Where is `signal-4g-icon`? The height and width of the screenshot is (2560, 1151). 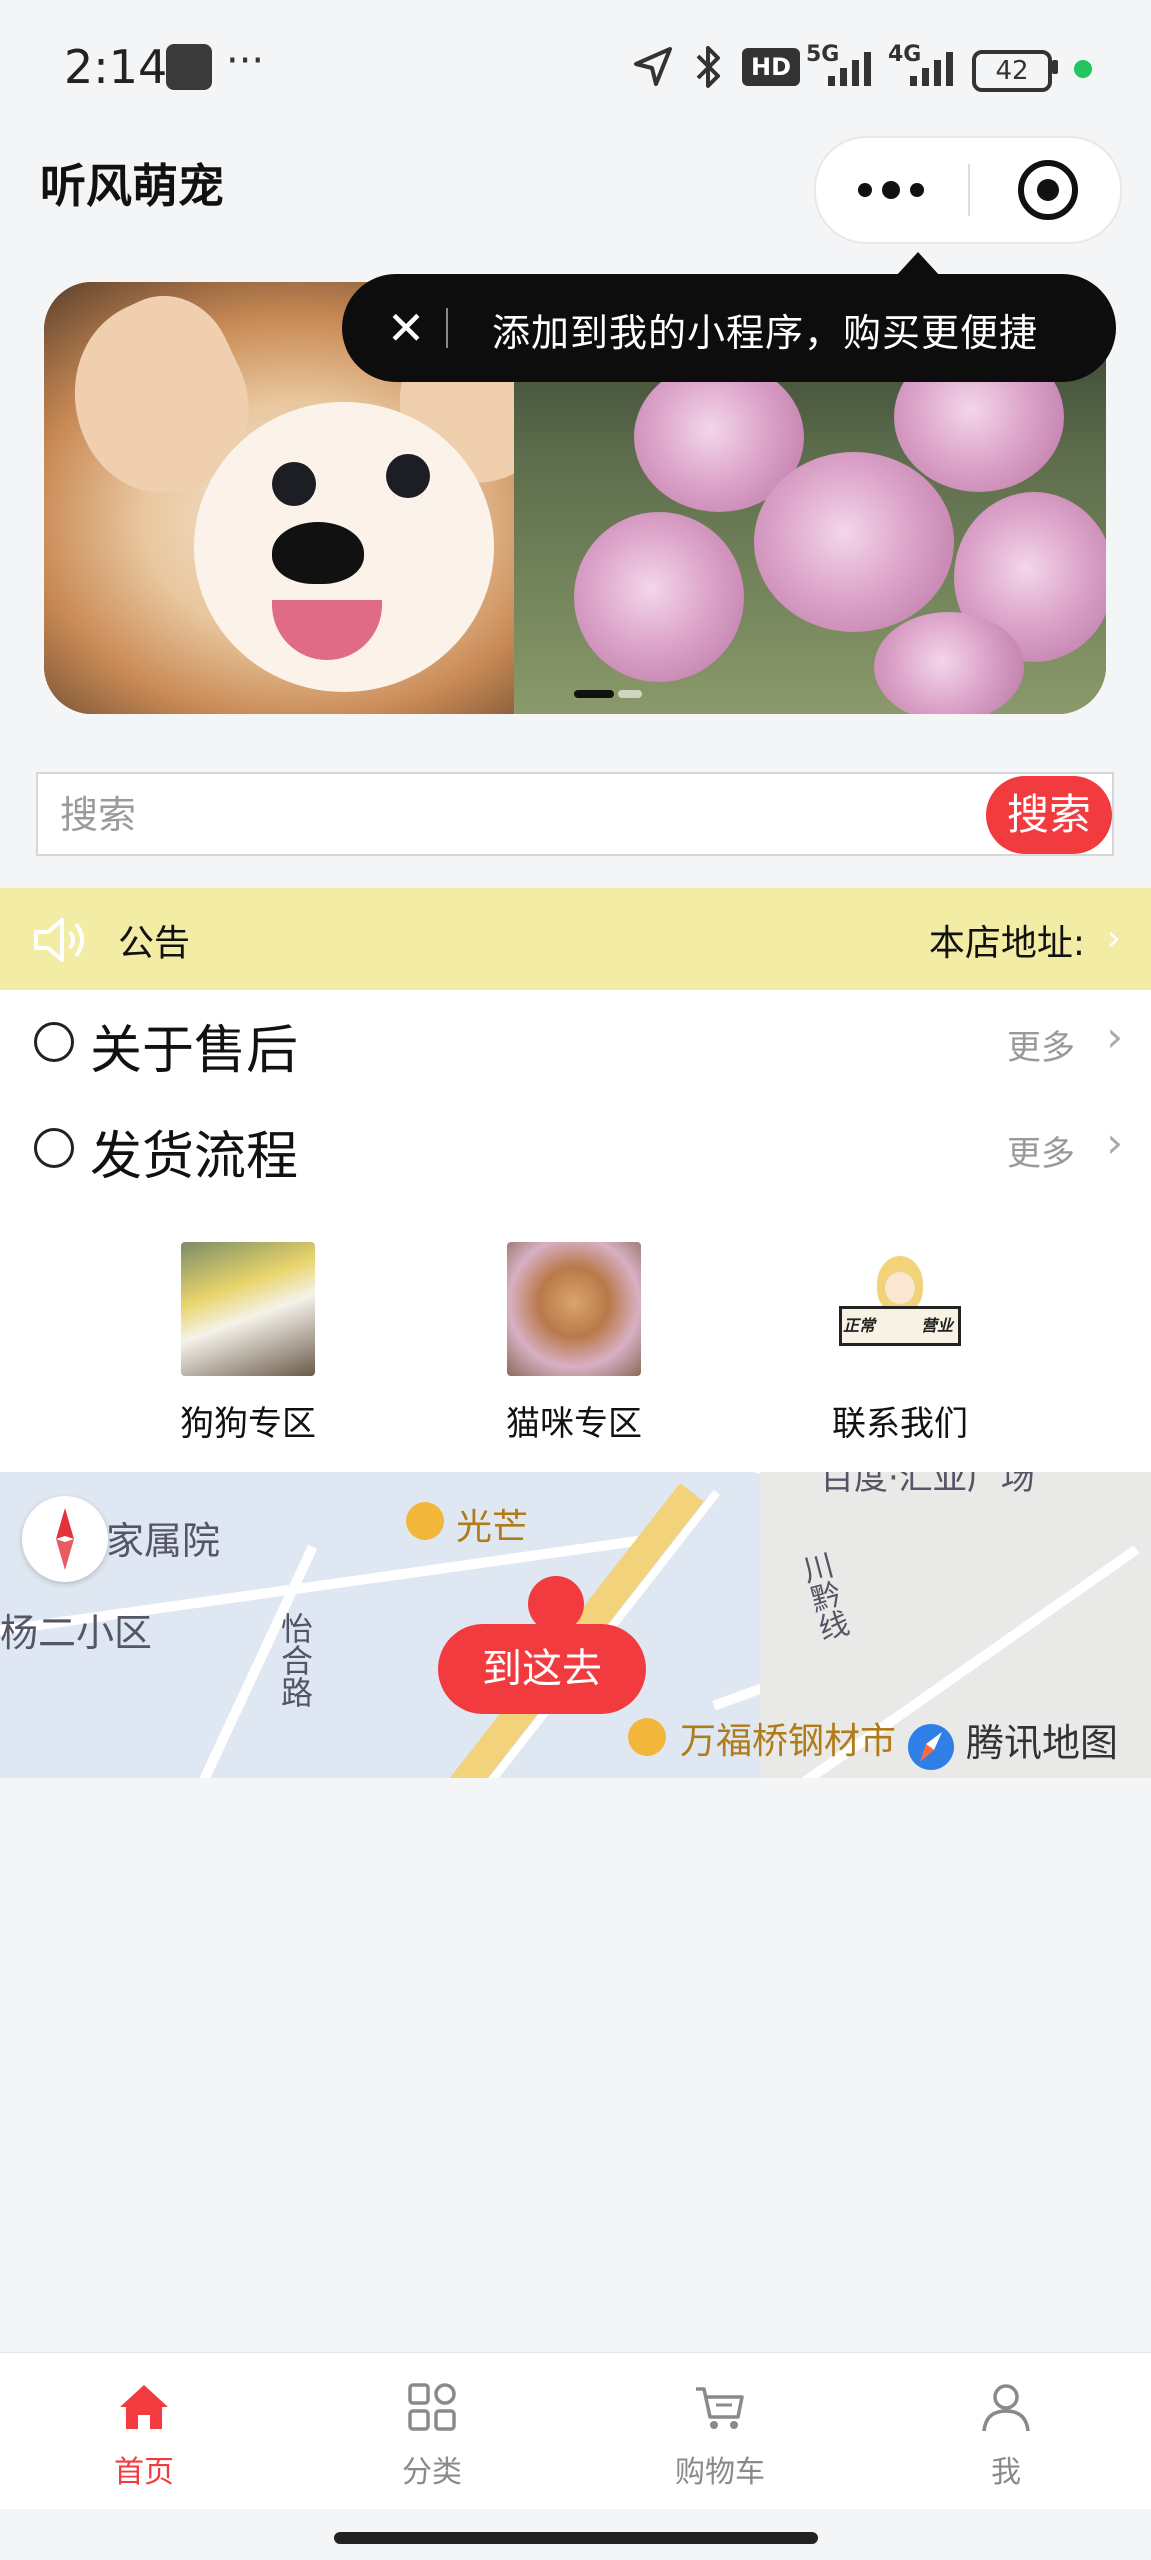
signal-4g-icon is located at coordinates (931, 69).